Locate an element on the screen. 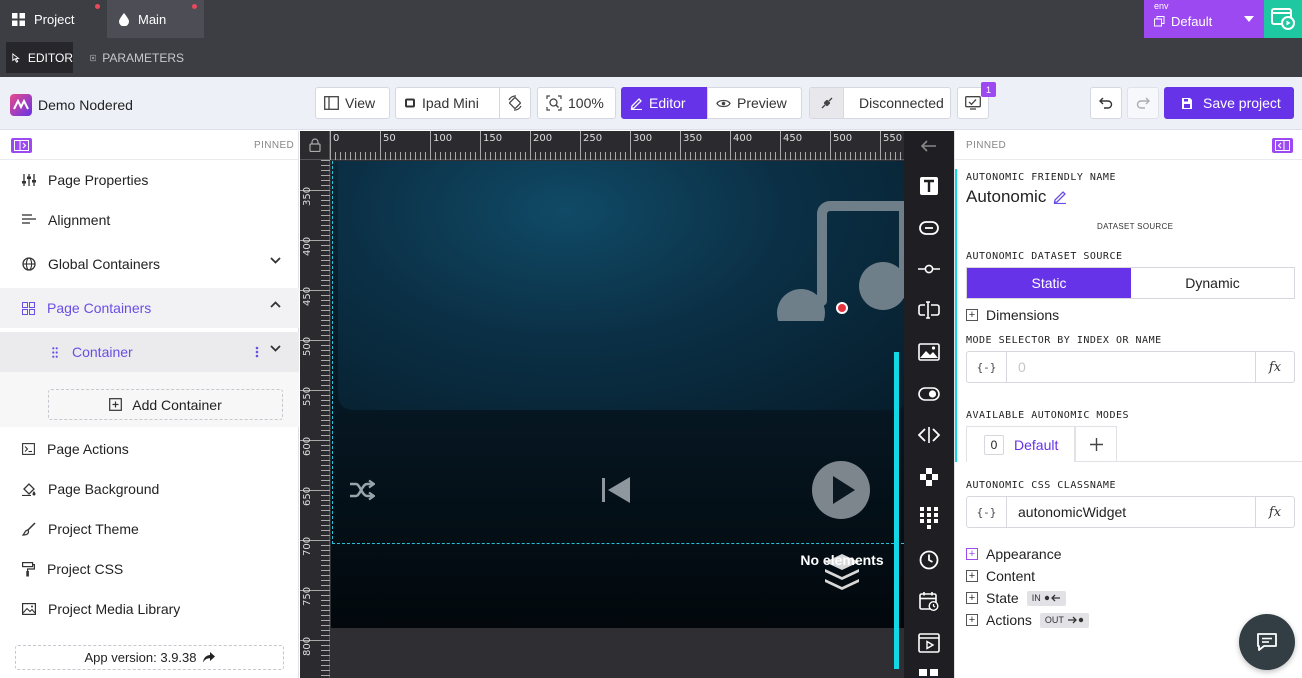 Image resolution: width=1302 pixels, height=678 pixels. collapse-arrow-button is located at coordinates (929, 146).